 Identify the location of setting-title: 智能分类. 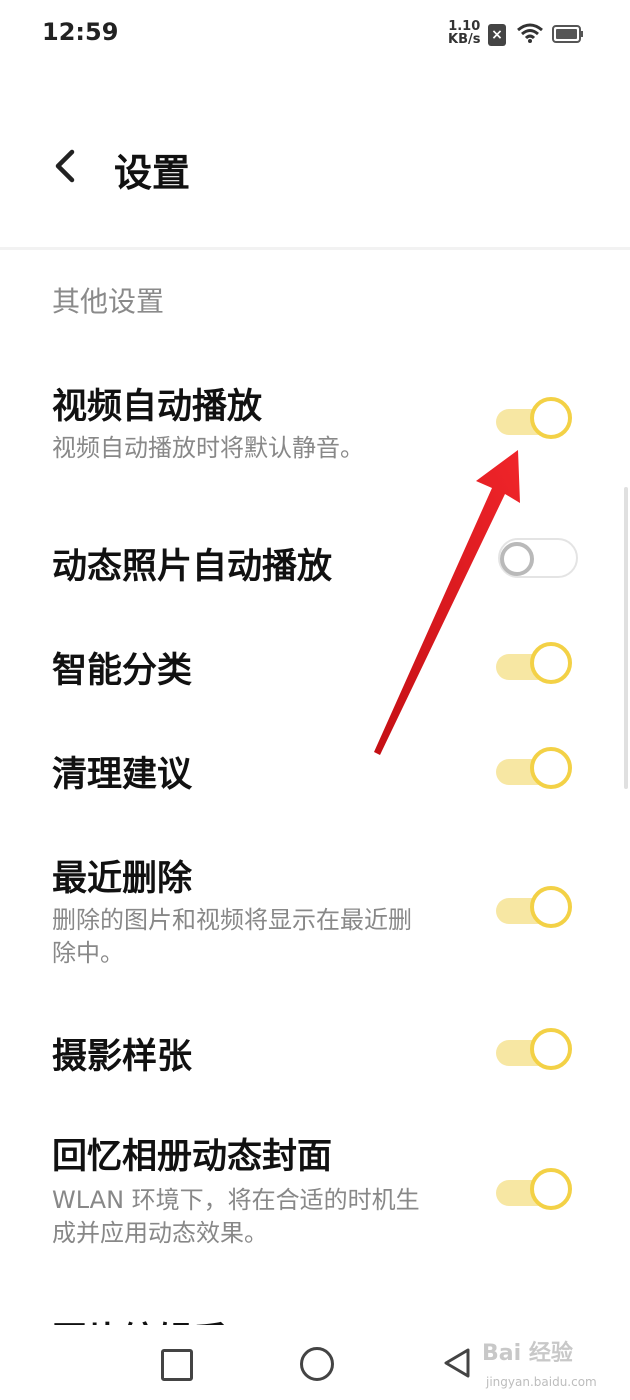
(122, 671).